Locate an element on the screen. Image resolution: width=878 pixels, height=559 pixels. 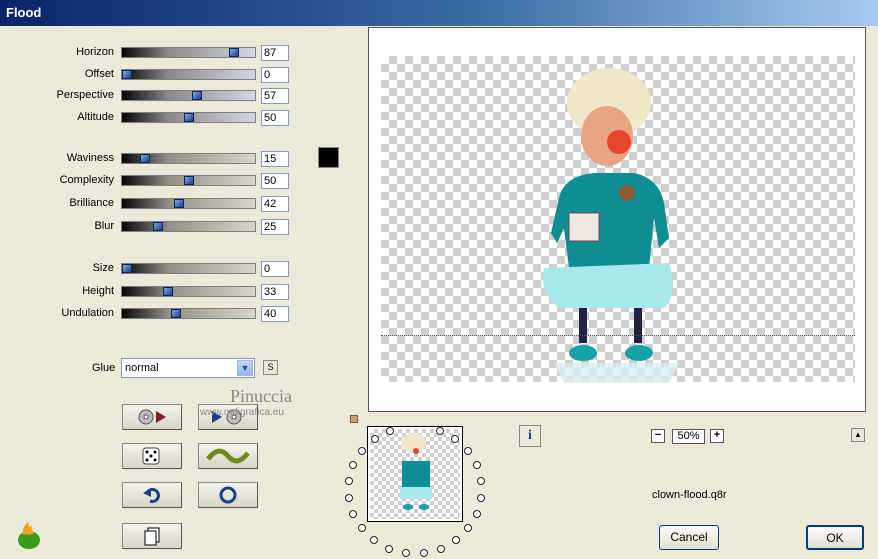
offset-label: Offset is located at coordinates (99, 74).